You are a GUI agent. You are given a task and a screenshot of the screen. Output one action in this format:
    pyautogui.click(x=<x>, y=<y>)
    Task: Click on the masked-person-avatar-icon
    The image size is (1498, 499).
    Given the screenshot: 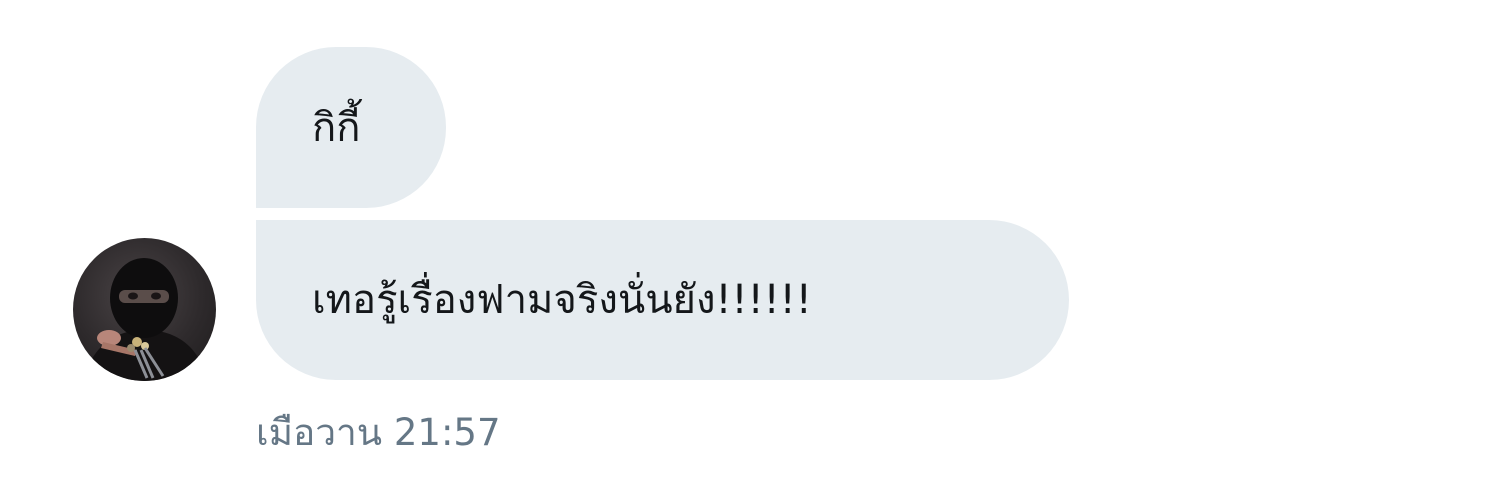 What is the action you would take?
    pyautogui.click(x=145, y=319)
    